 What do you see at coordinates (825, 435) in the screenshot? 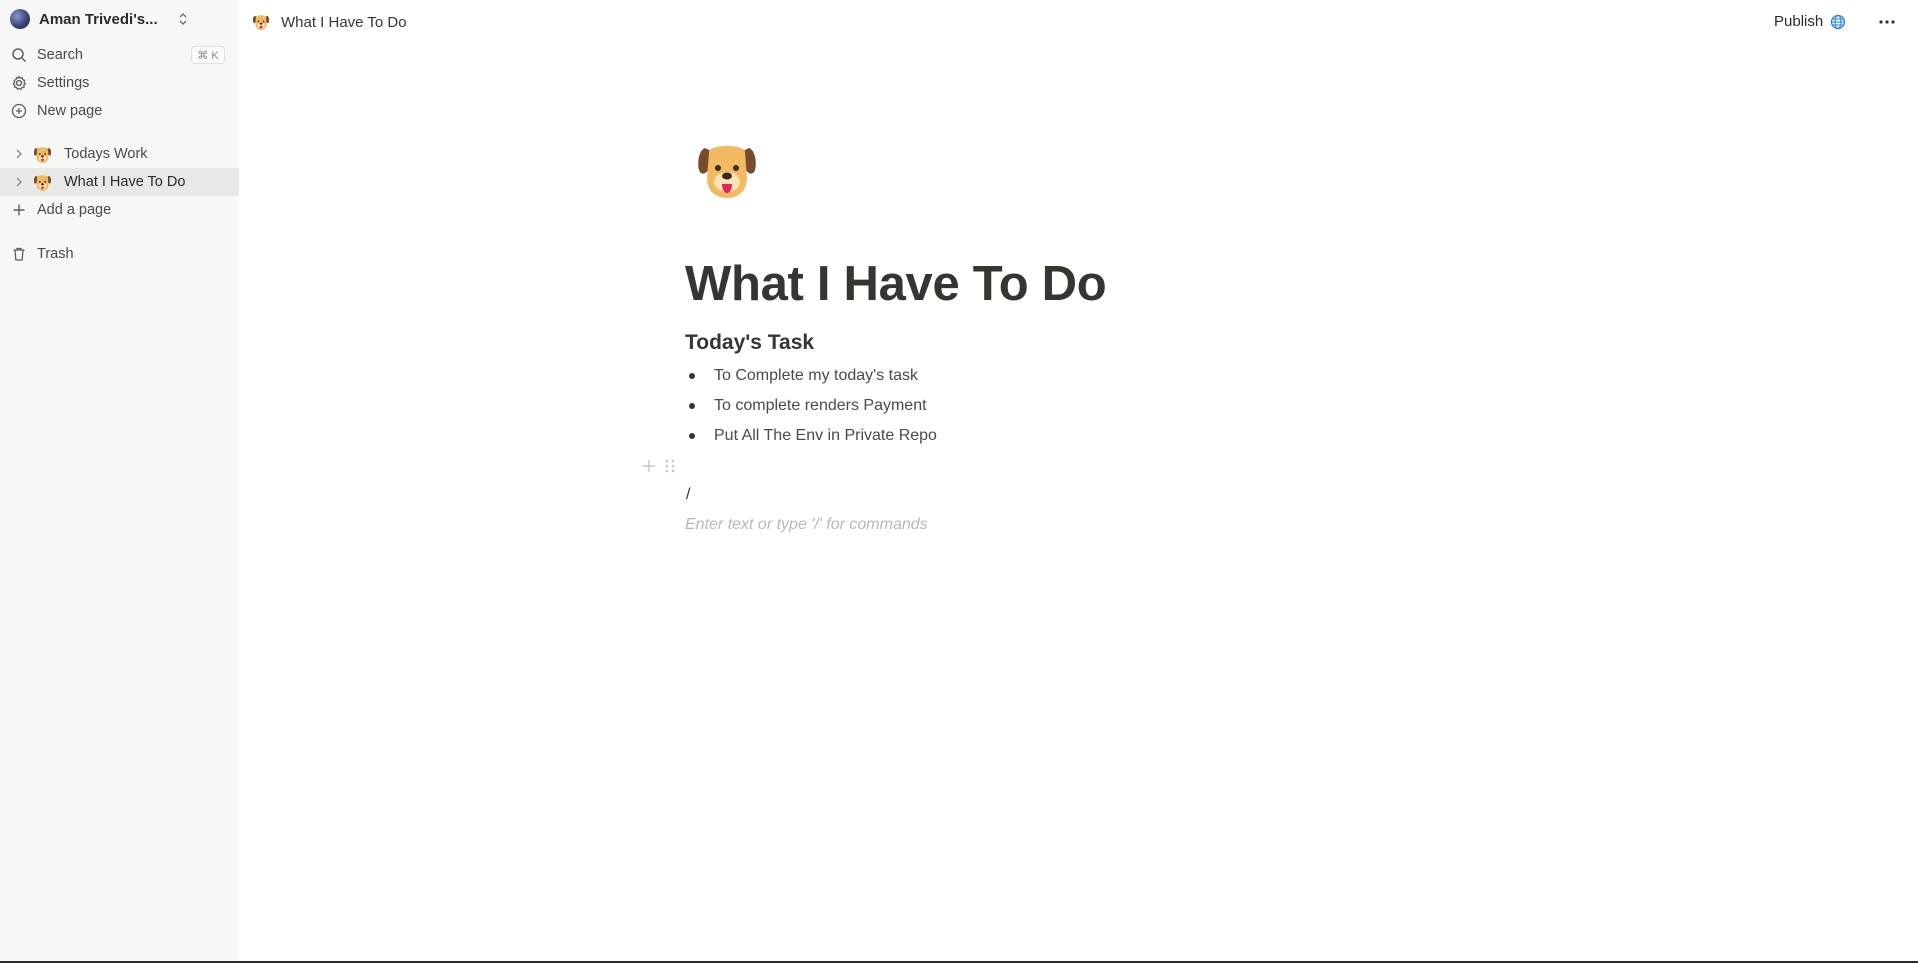
I see `list-item-text: Put All The Env in Private Repo` at bounding box center [825, 435].